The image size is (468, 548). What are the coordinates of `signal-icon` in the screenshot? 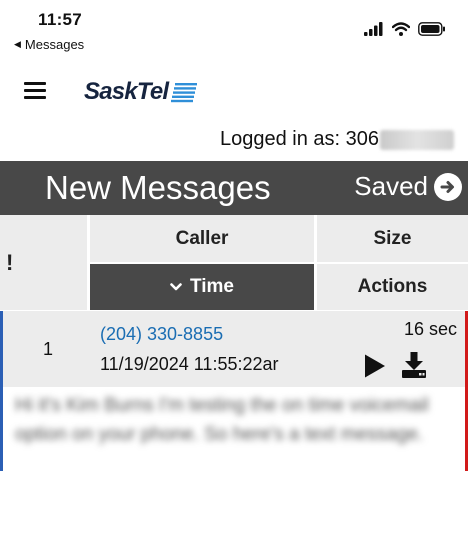 It's located at (373, 29).